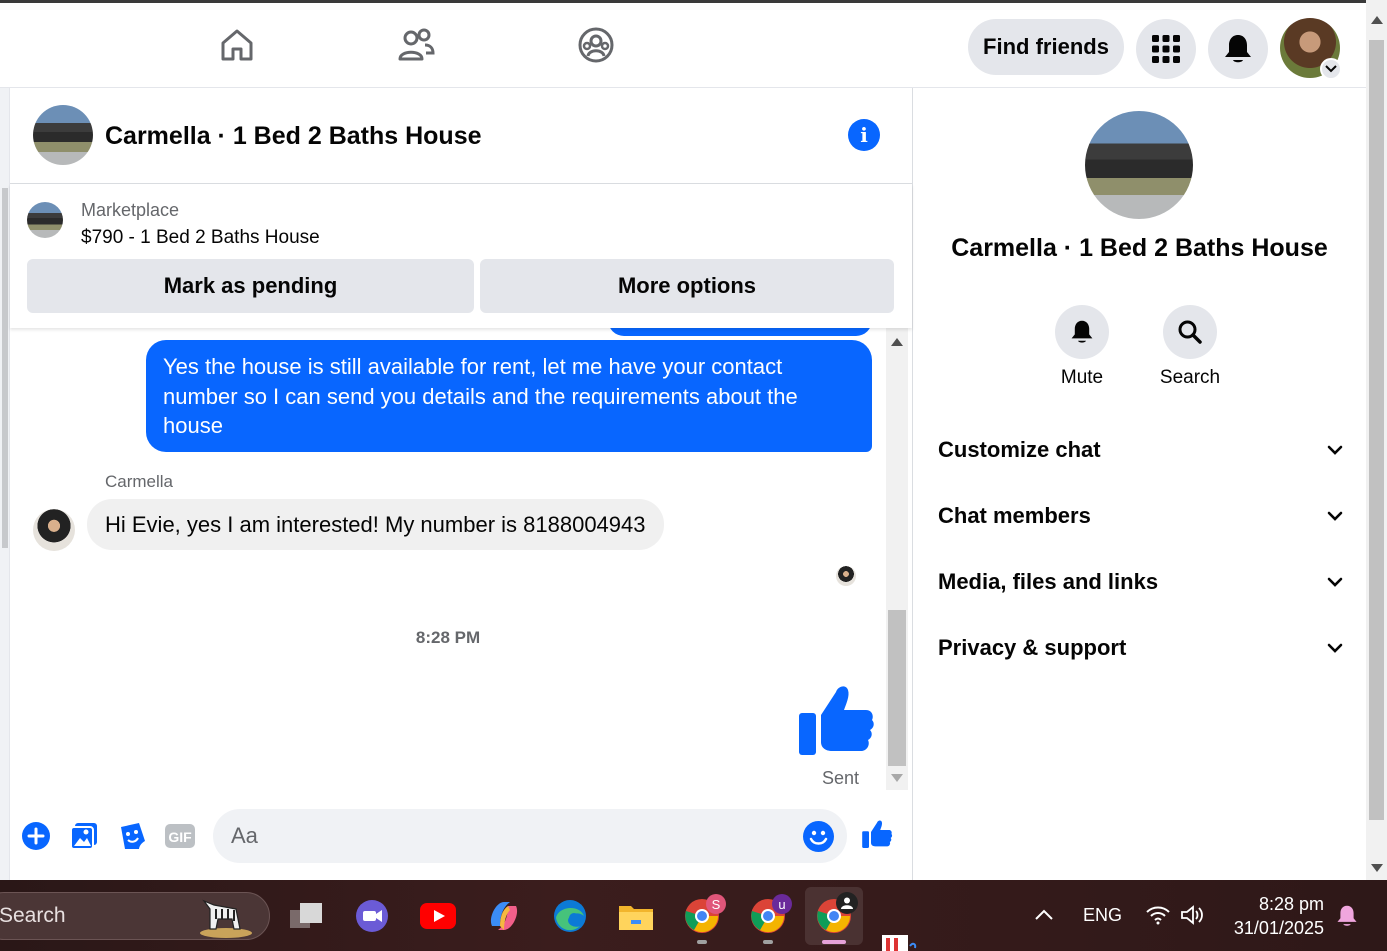  What do you see at coordinates (1282, 904) in the screenshot?
I see `clock-time: 8:28 pm` at bounding box center [1282, 904].